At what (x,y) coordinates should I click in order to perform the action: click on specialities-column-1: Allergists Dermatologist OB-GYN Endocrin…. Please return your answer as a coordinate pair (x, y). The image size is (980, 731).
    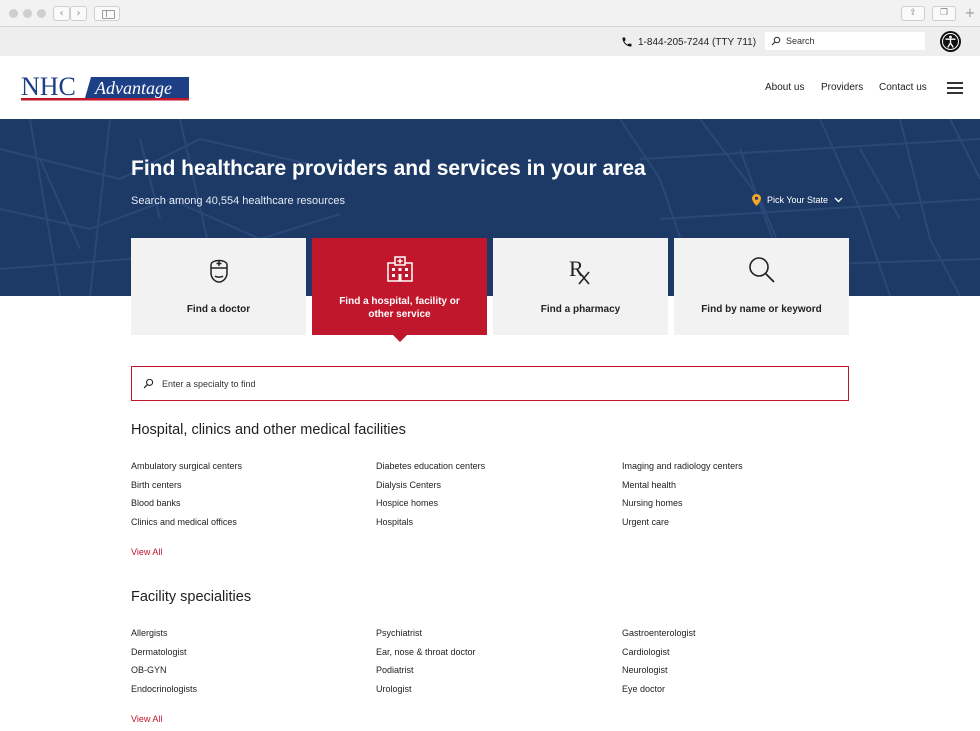
    Looking at the image, I should click on (246, 665).